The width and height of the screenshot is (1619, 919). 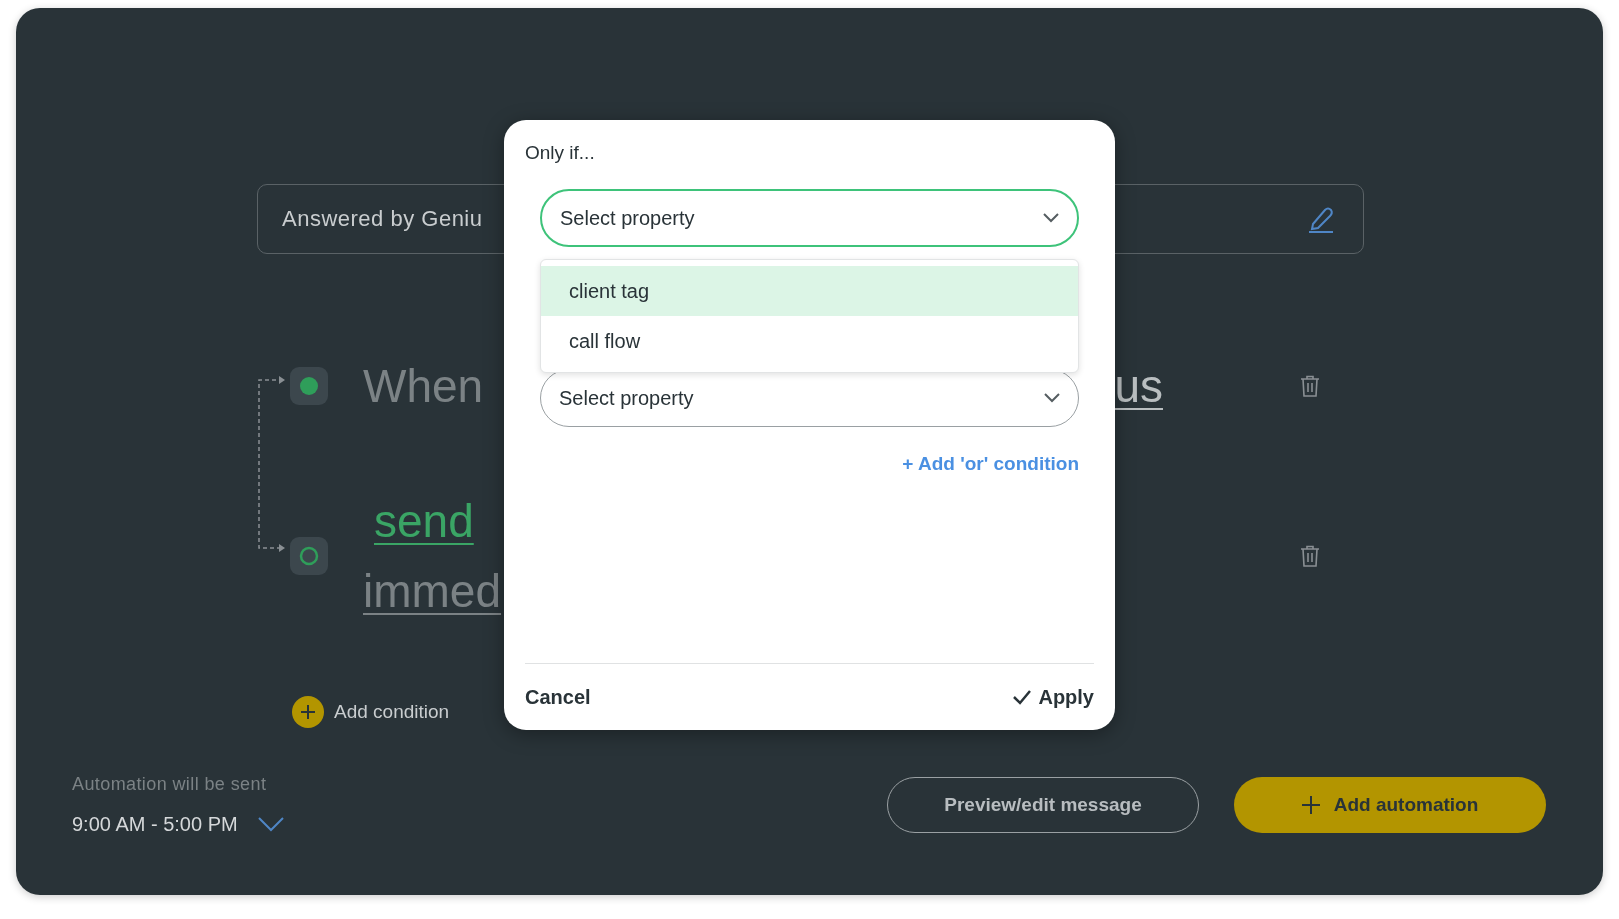 I want to click on dropdown-option: call flow, so click(x=809, y=341).